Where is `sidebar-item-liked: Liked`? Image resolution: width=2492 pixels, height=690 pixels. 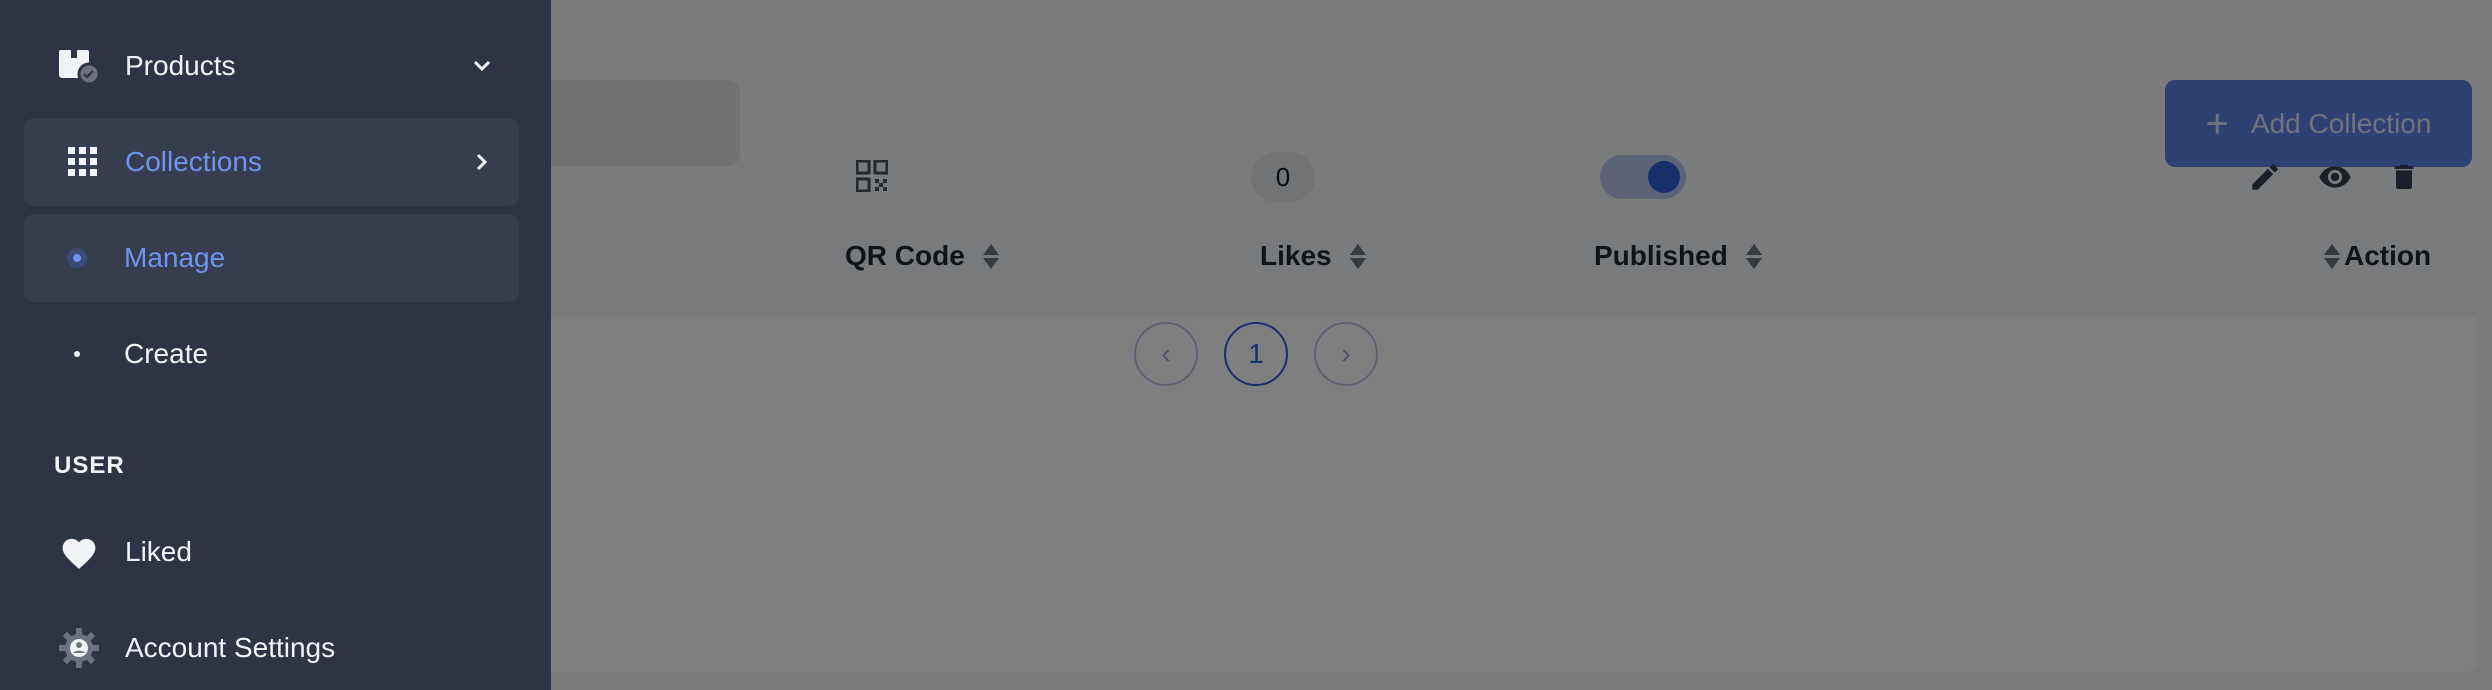
sidebar-item-liked: Liked is located at coordinates (271, 552).